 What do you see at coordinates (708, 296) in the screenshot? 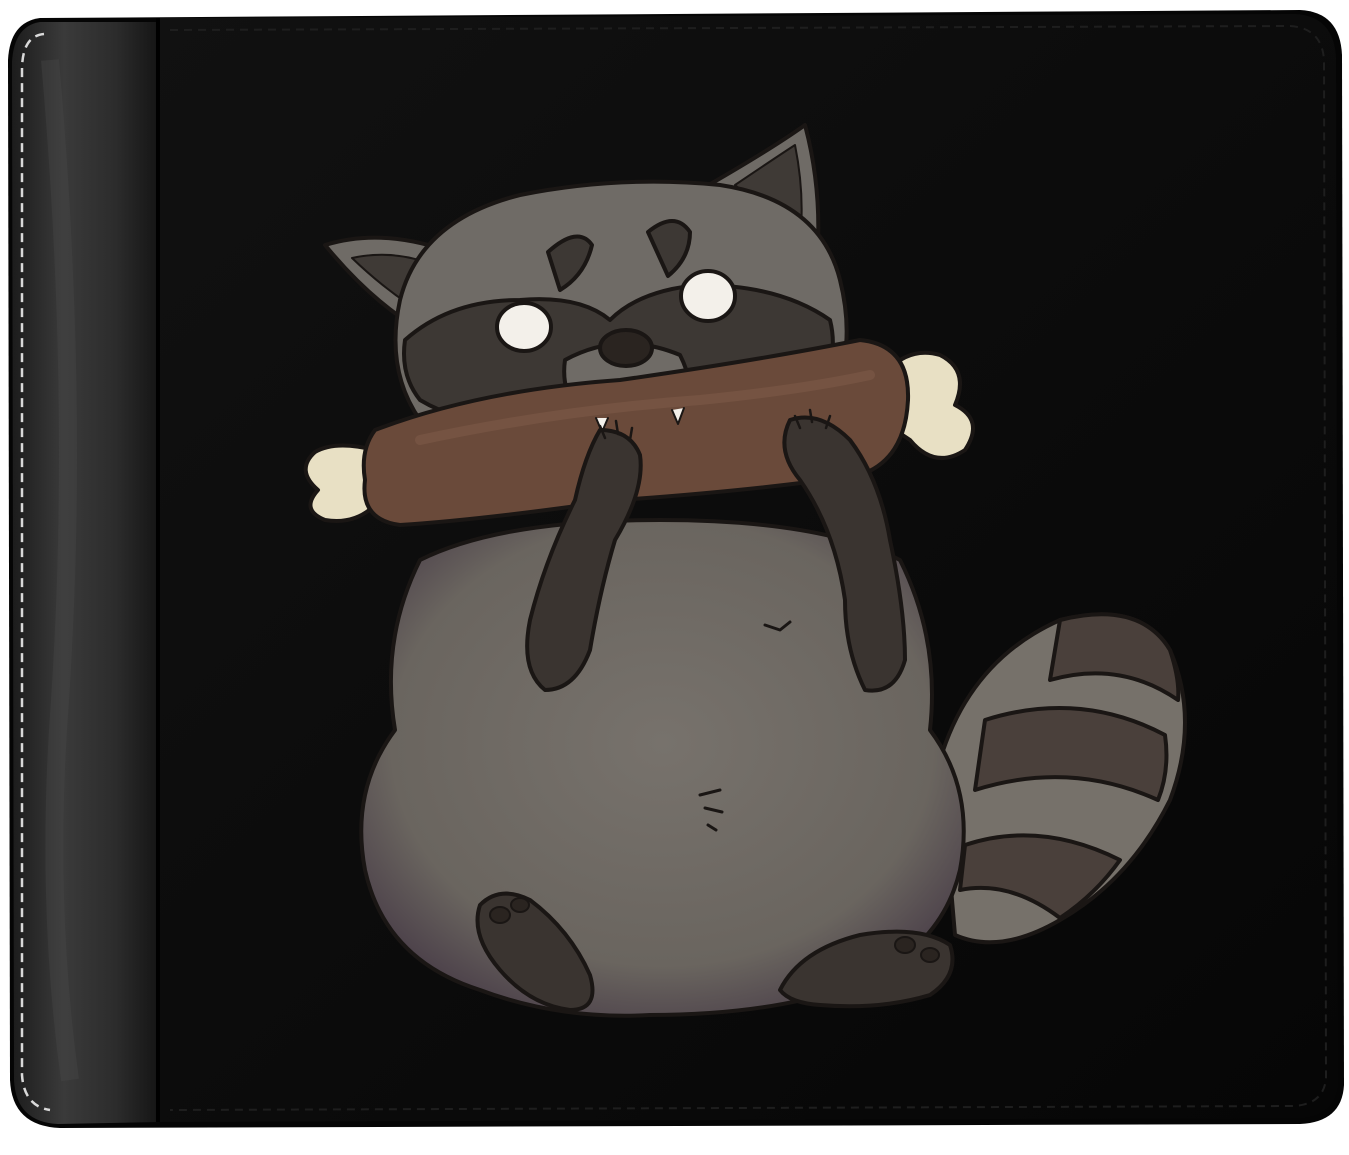
I see `right-eye` at bounding box center [708, 296].